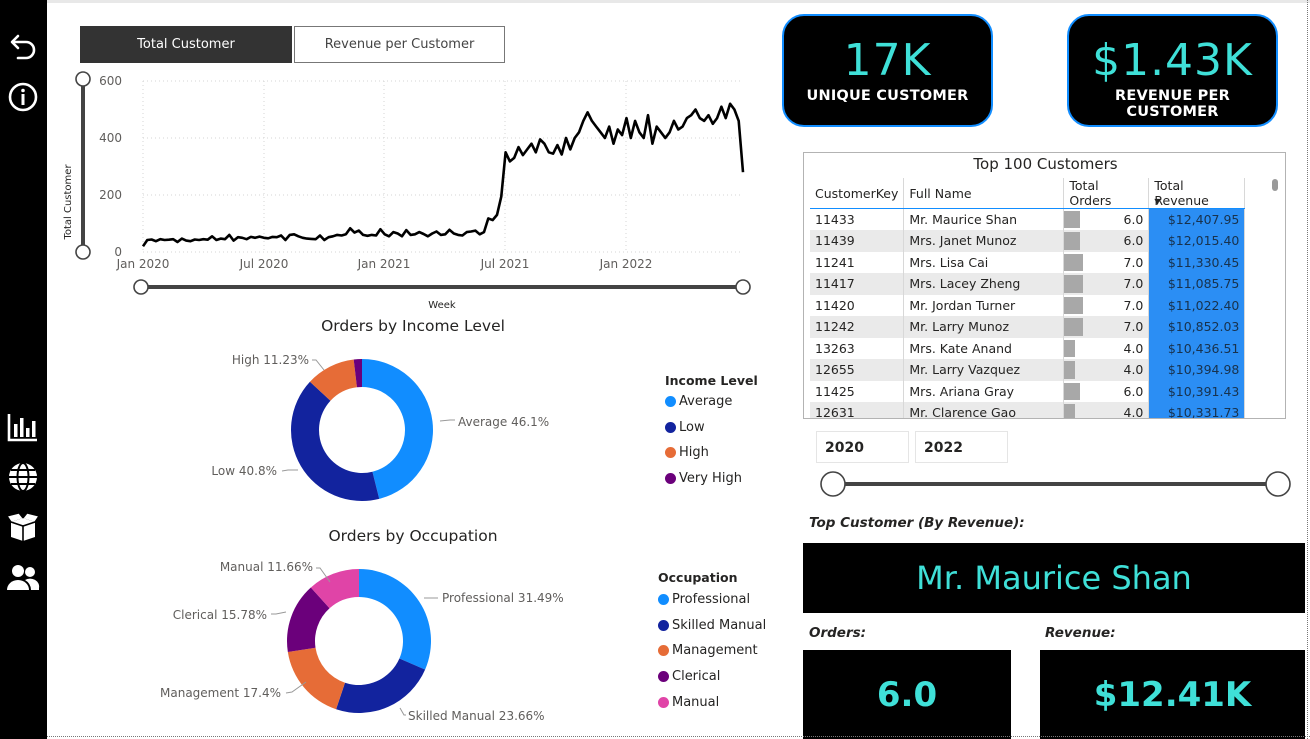 Image resolution: width=1310 pixels, height=739 pixels. Describe the element at coordinates (711, 380) in the screenshot. I see `income-legend-title: Income Level` at that location.